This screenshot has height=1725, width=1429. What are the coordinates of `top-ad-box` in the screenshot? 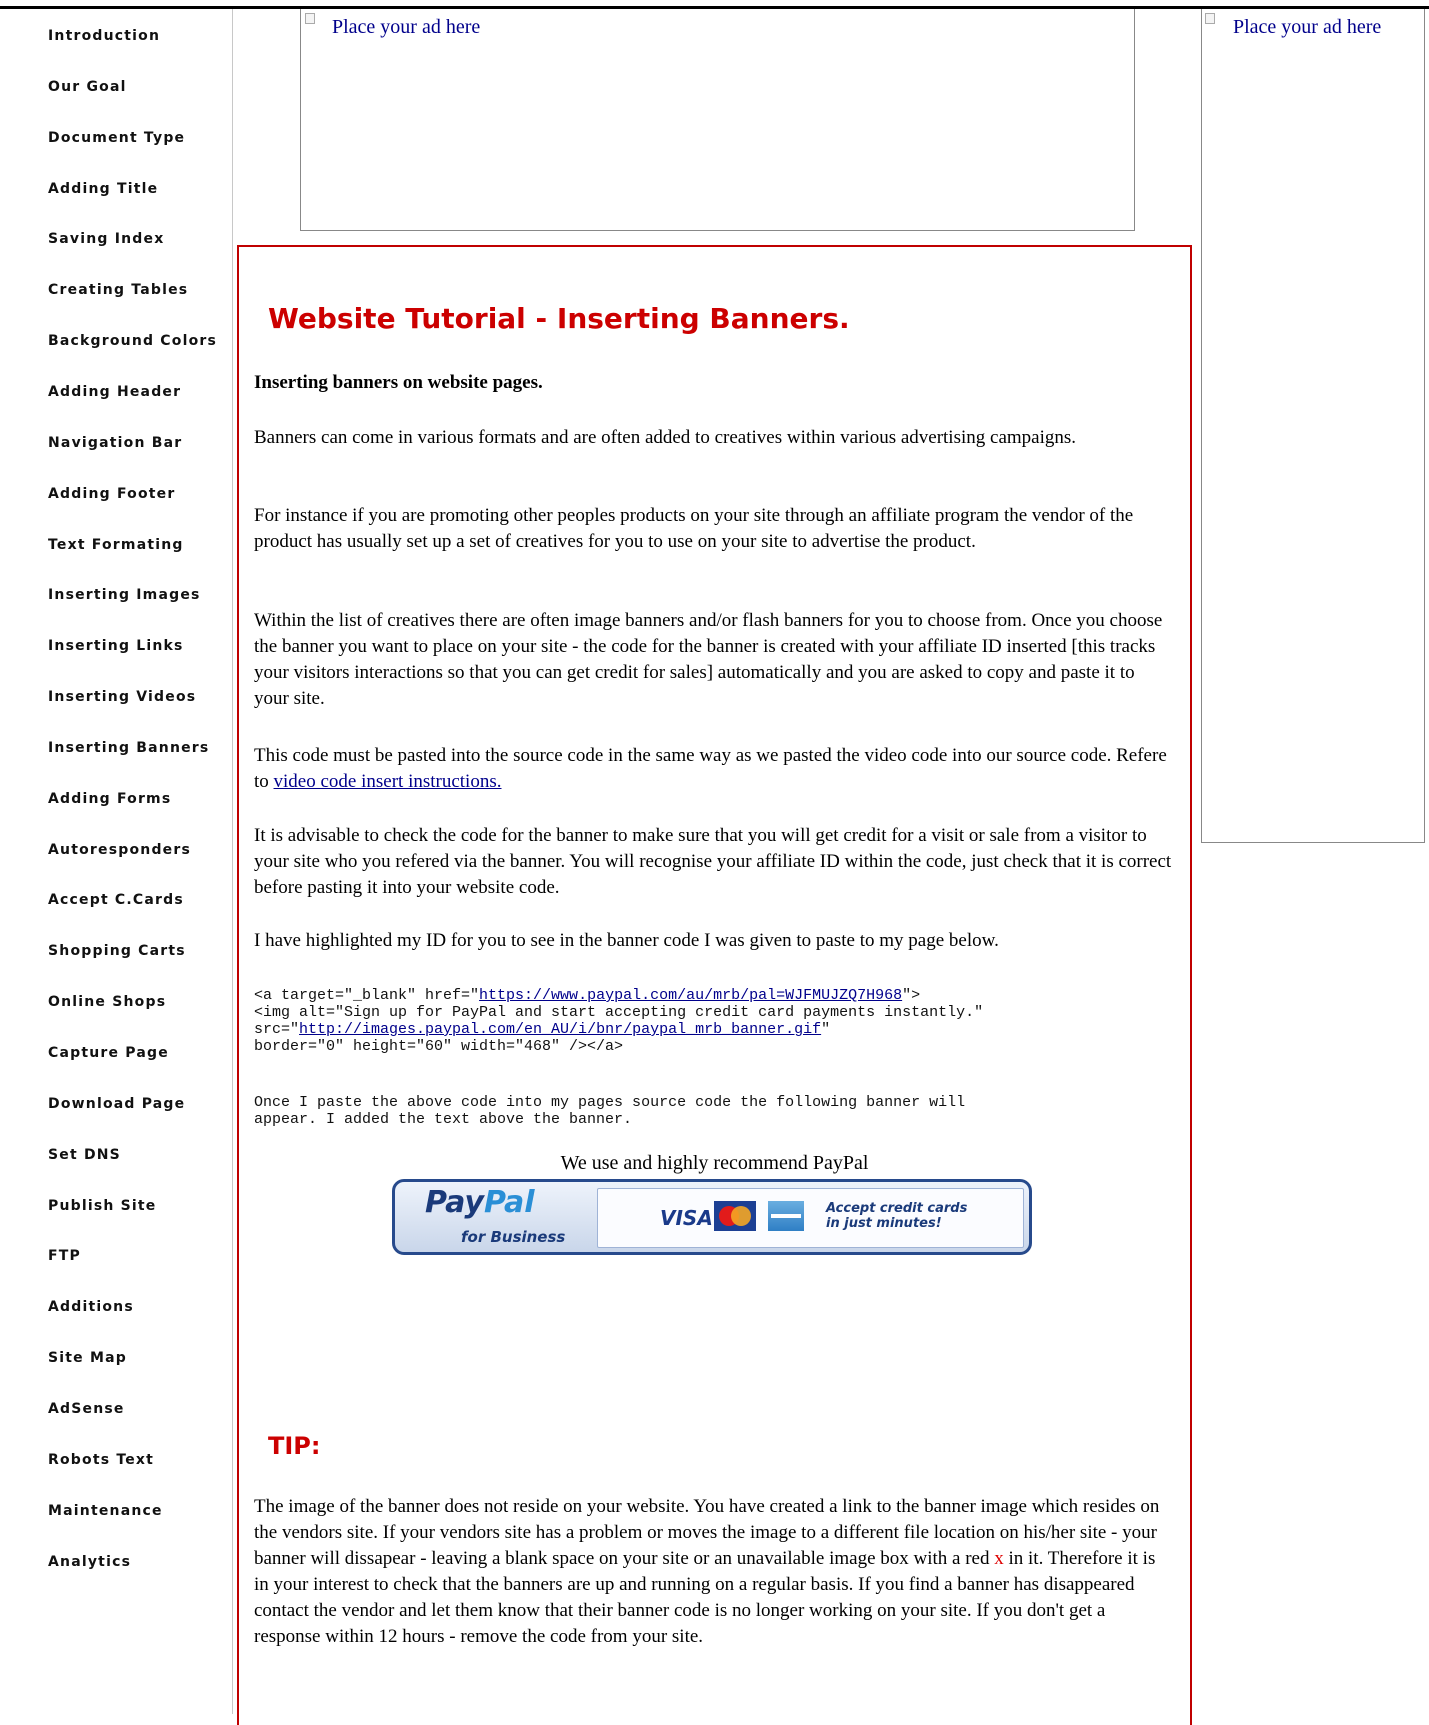 It's located at (717, 120).